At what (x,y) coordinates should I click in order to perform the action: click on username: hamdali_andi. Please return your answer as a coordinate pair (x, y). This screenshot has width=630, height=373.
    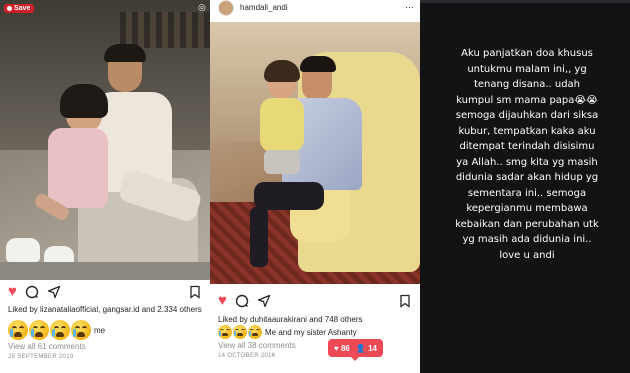
    Looking at the image, I should click on (264, 7).